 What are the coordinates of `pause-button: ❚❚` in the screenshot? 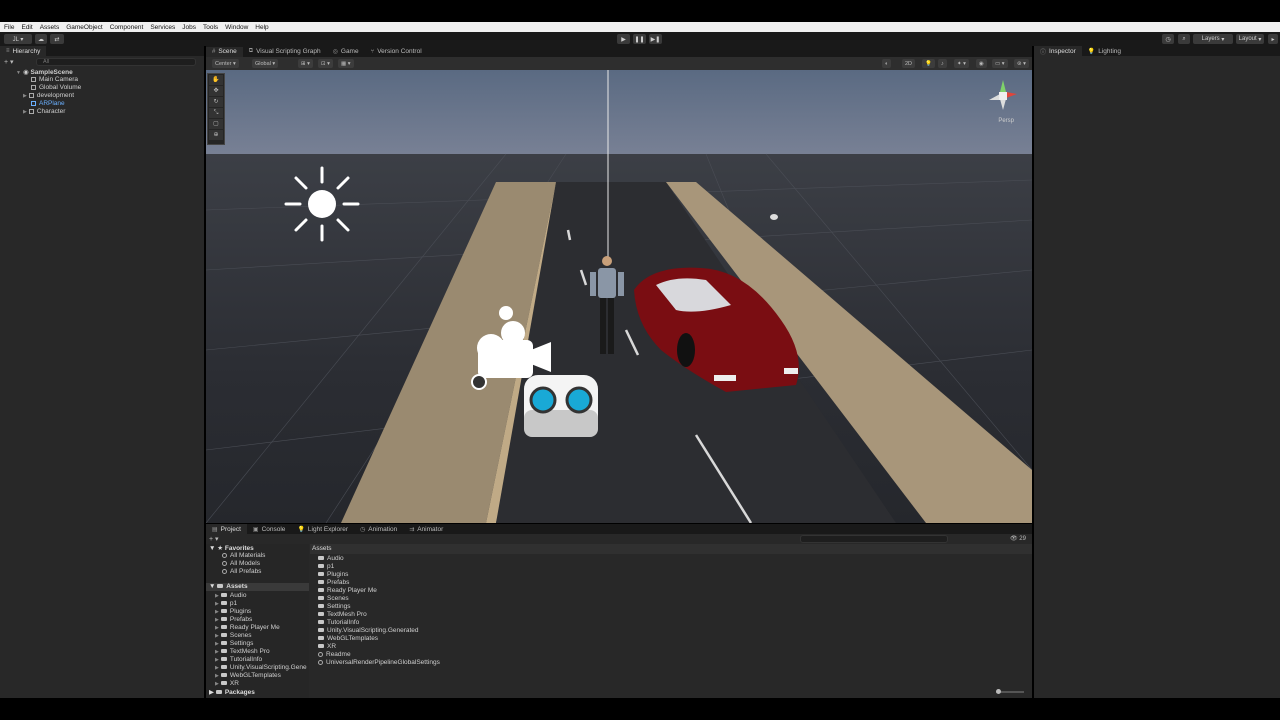 It's located at (639, 39).